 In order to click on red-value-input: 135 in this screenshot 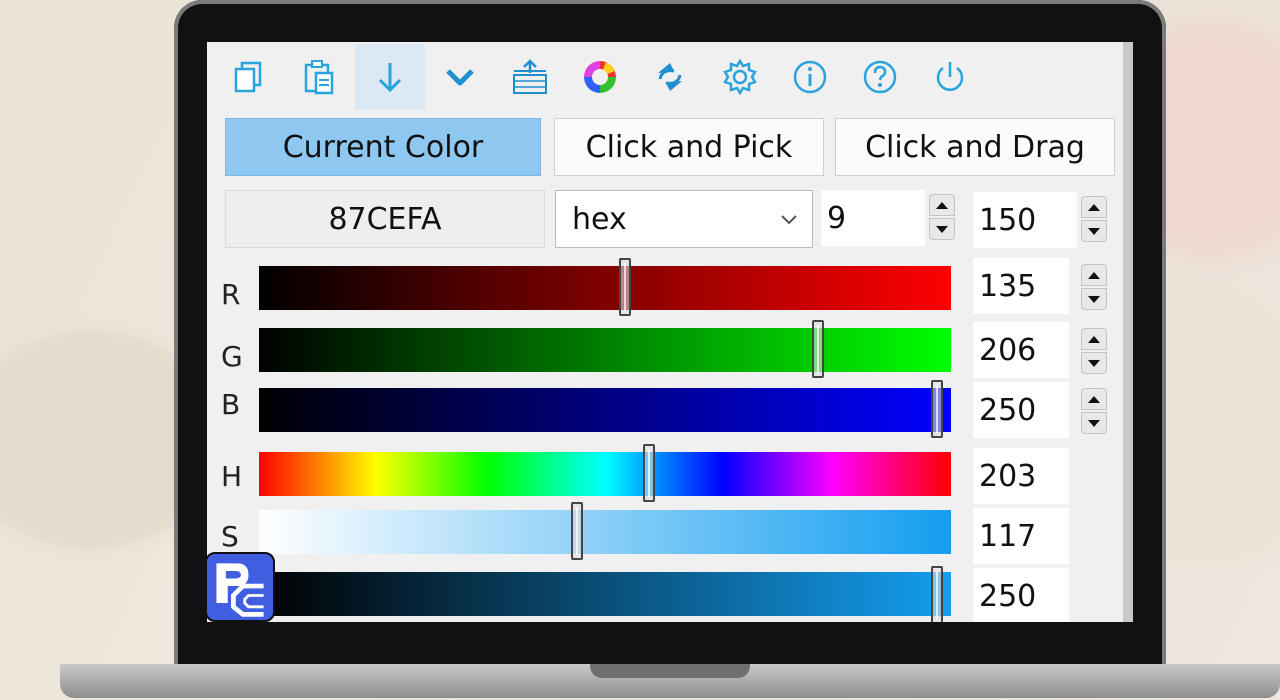, I will do `click(1021, 286)`.